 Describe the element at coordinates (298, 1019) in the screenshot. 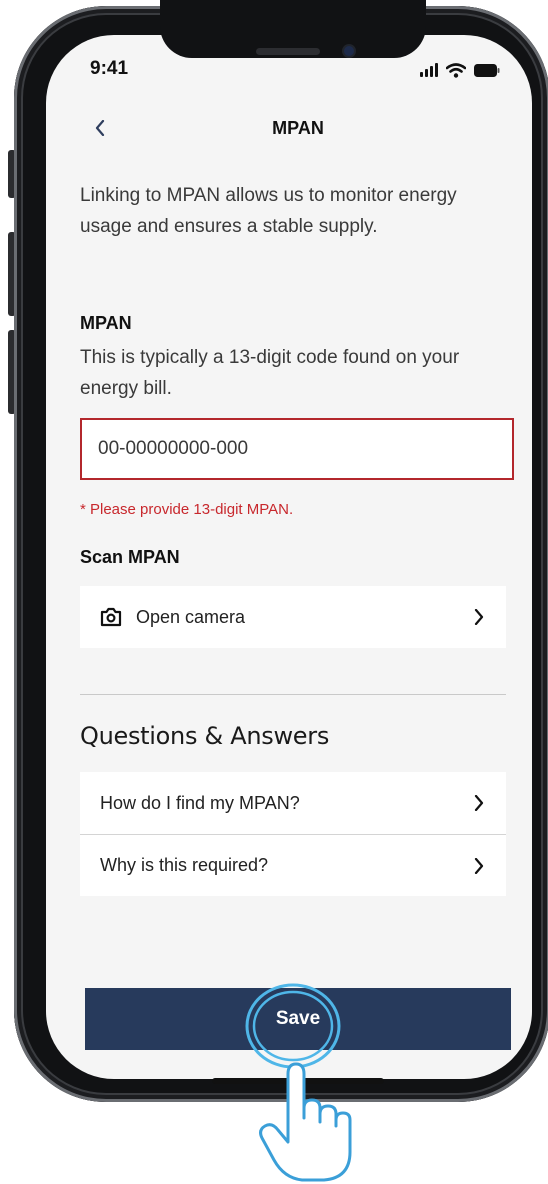

I see `save-button: Save` at that location.